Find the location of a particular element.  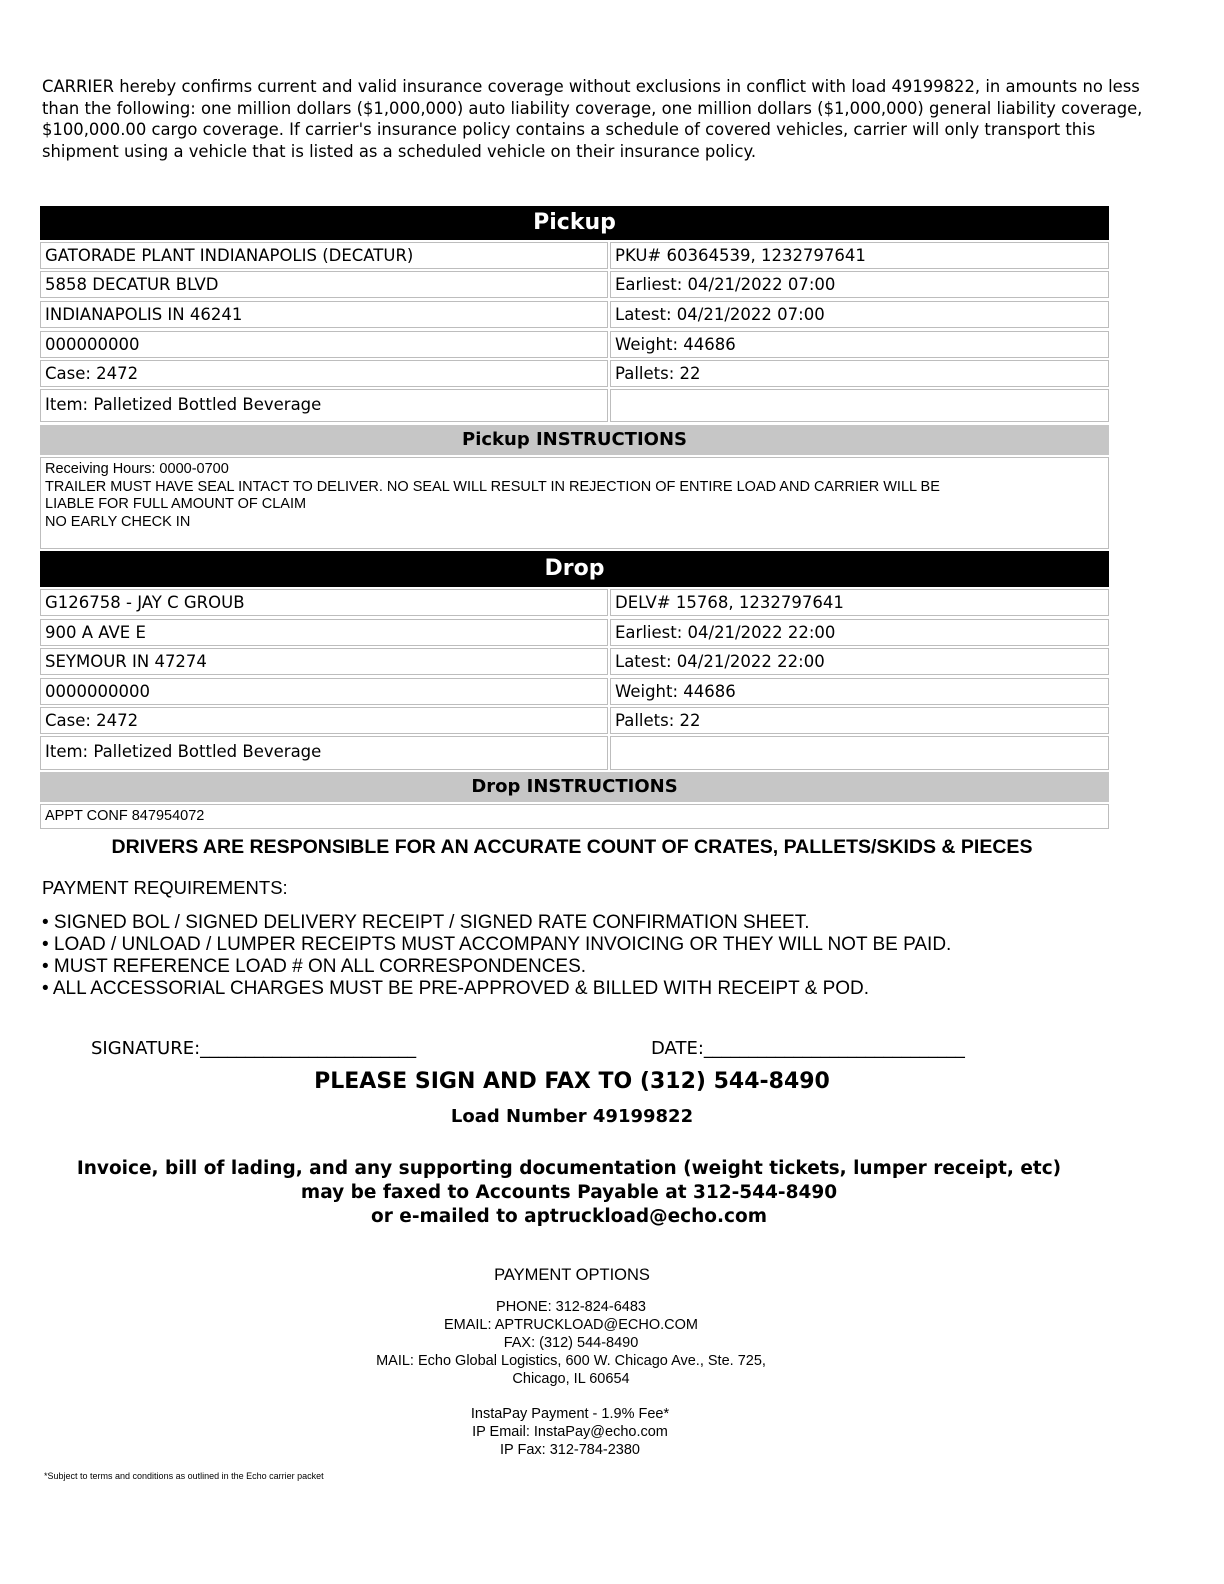

instapay-email: IP Email: InstaPay@echo.com is located at coordinates (570, 1432).